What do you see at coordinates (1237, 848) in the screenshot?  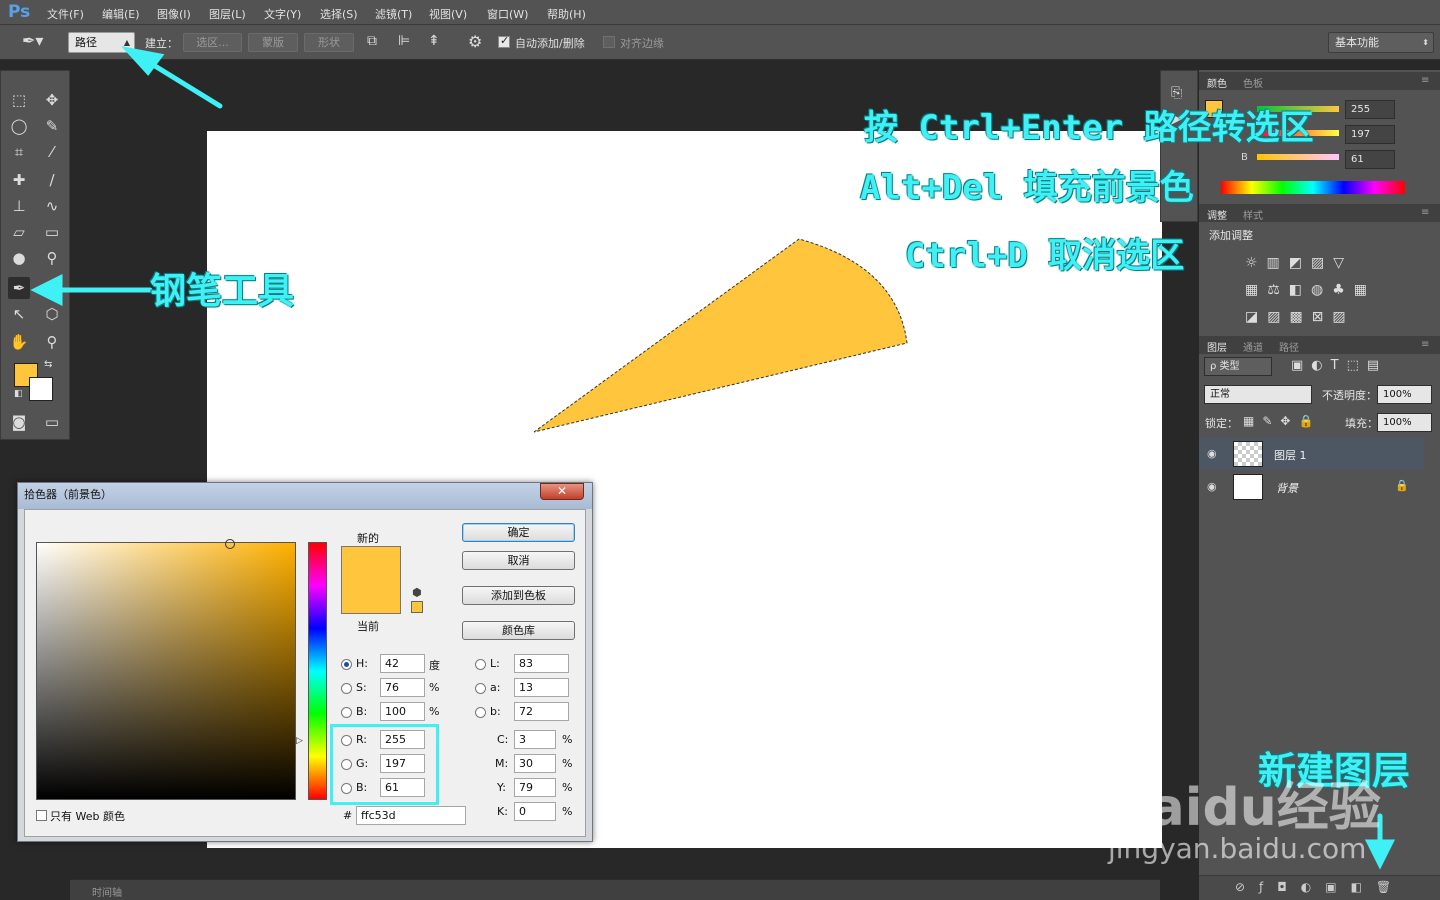 I see `watermark-url: jingyan.baidu.com` at bounding box center [1237, 848].